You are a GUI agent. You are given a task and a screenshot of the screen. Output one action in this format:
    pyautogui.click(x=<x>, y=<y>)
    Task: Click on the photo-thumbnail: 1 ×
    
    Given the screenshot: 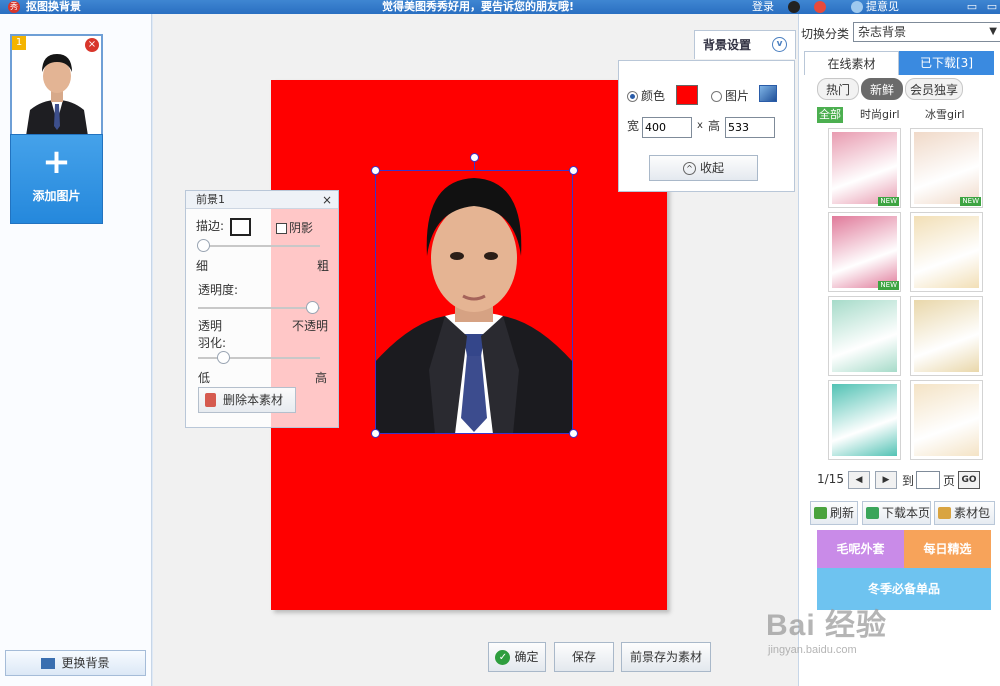 What is the action you would take?
    pyautogui.click(x=56, y=87)
    